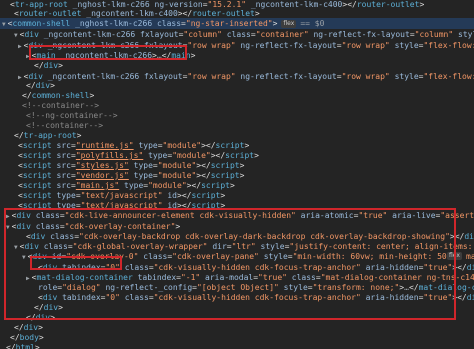  I want to click on token: "-1", so click(190, 277).